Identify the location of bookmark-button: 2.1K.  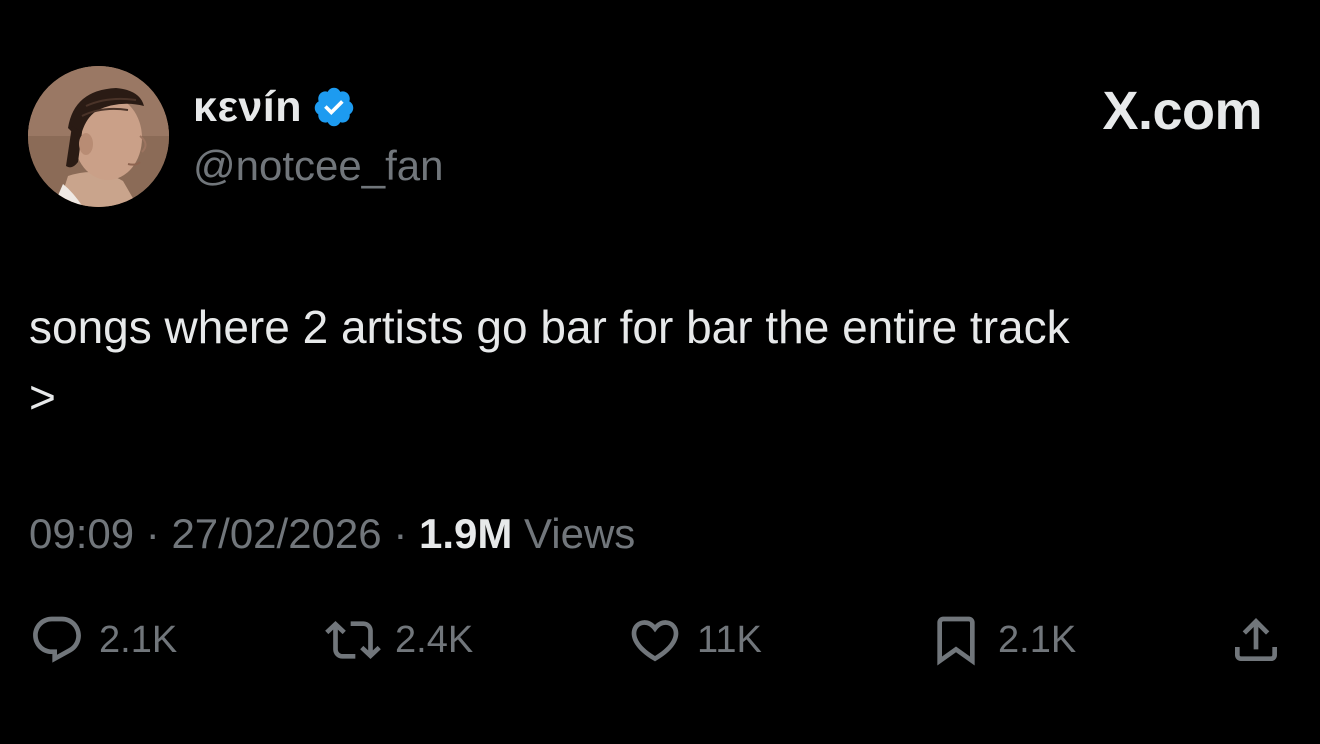
(1002, 640).